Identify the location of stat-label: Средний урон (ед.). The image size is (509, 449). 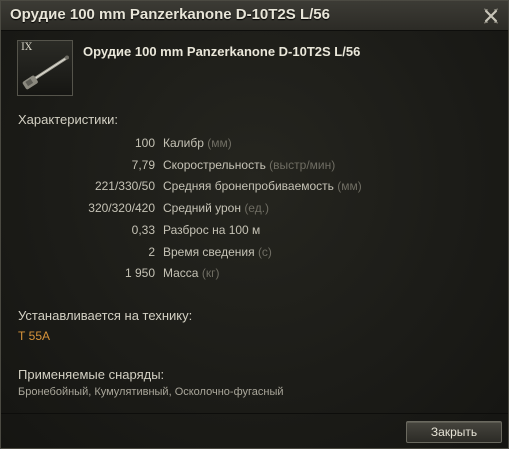
(216, 208).